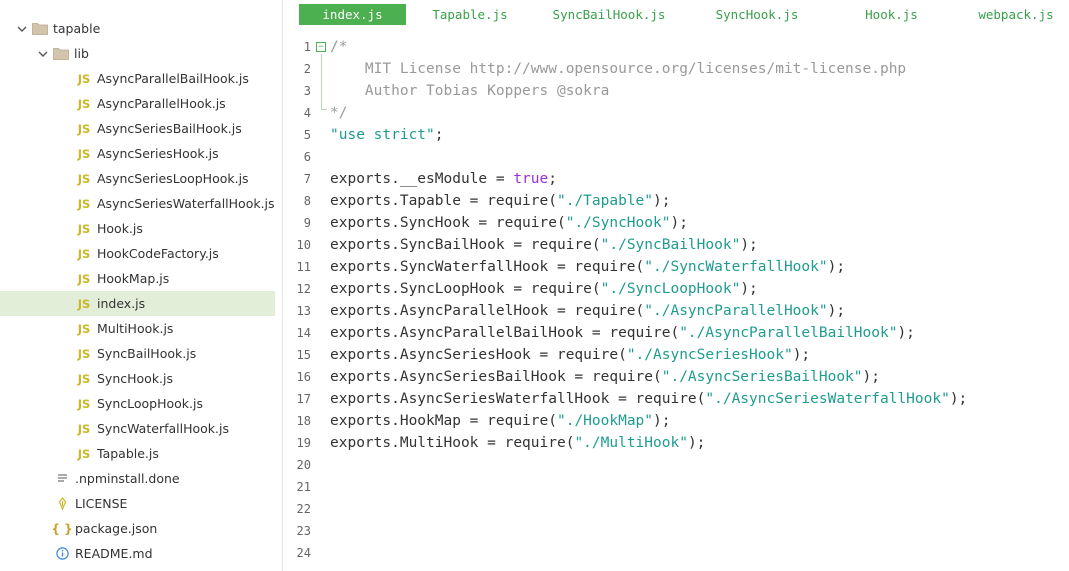  Describe the element at coordinates (443, 179) in the screenshot. I see `code-line: exports.__esModule = true;` at that location.